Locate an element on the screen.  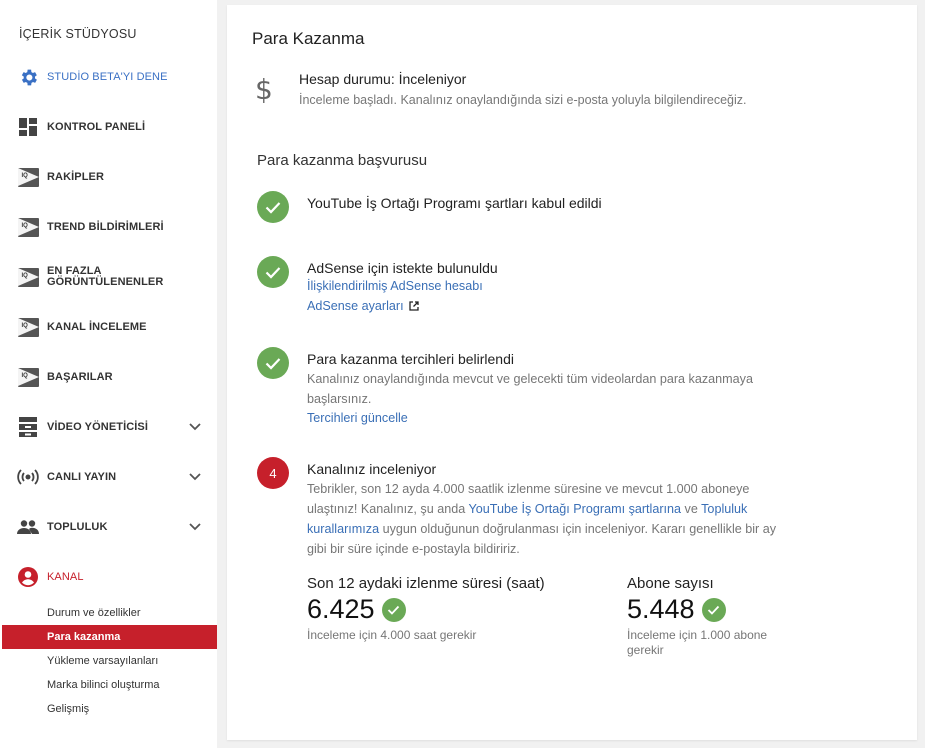
sidebar-item-label: KANAL is located at coordinates (65, 576).